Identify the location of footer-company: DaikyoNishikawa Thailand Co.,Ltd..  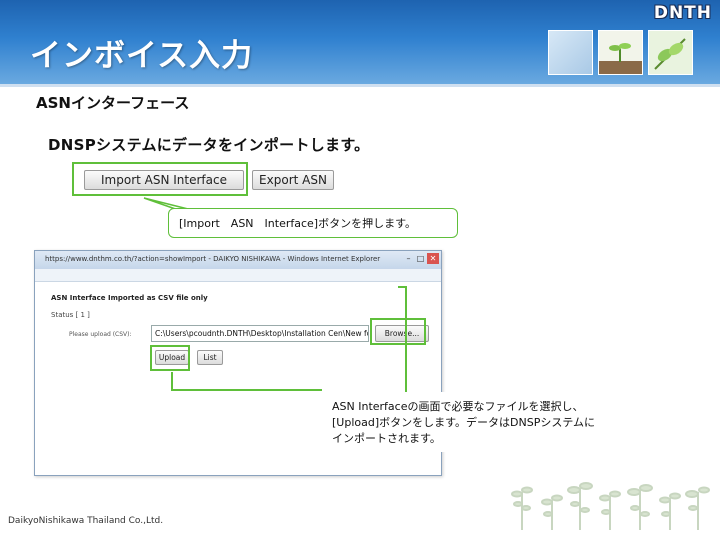
(86, 521).